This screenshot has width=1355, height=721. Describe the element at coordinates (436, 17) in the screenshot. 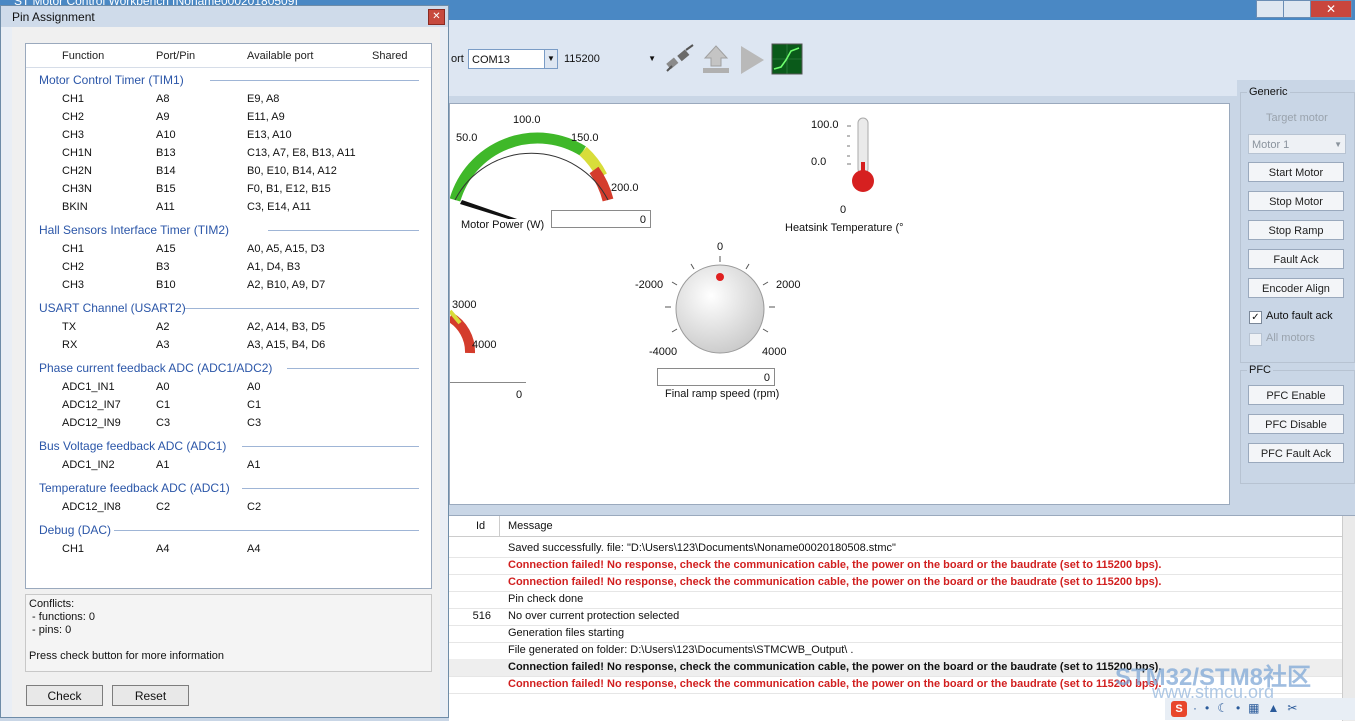

I see `close-icon: ✕` at that location.